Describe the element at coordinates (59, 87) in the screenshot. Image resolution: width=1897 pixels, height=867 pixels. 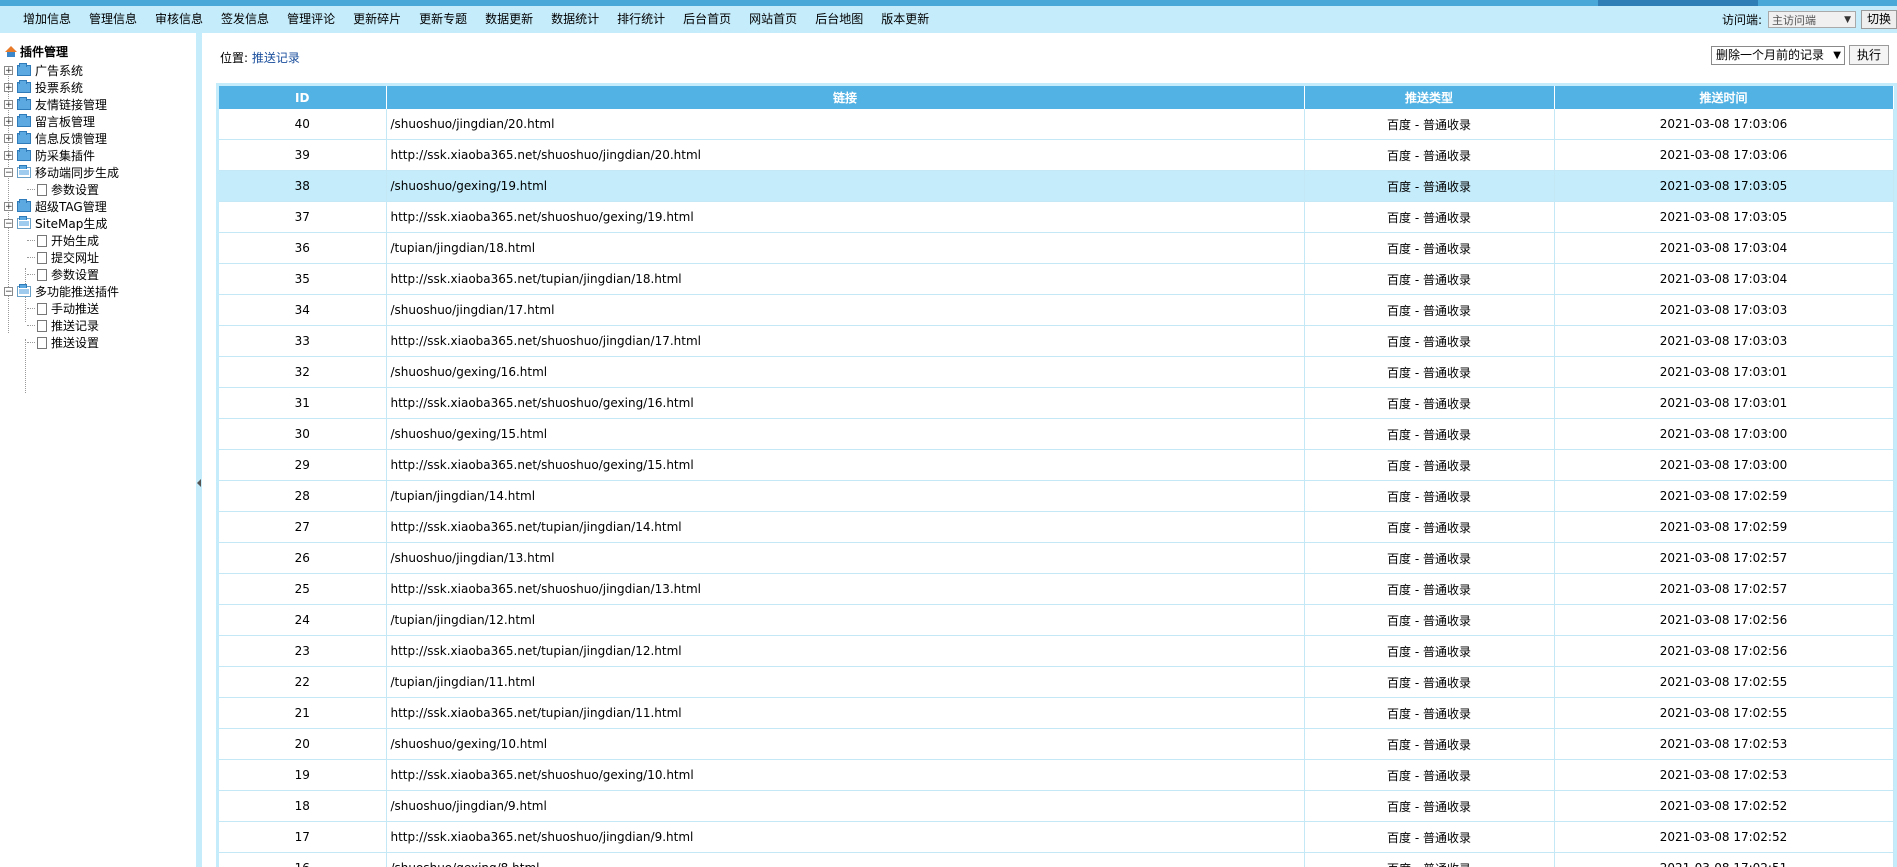
I see `tree-node-vote-system: + 投票系统` at that location.